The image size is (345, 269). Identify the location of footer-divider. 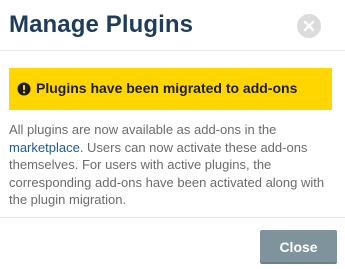
(172, 217).